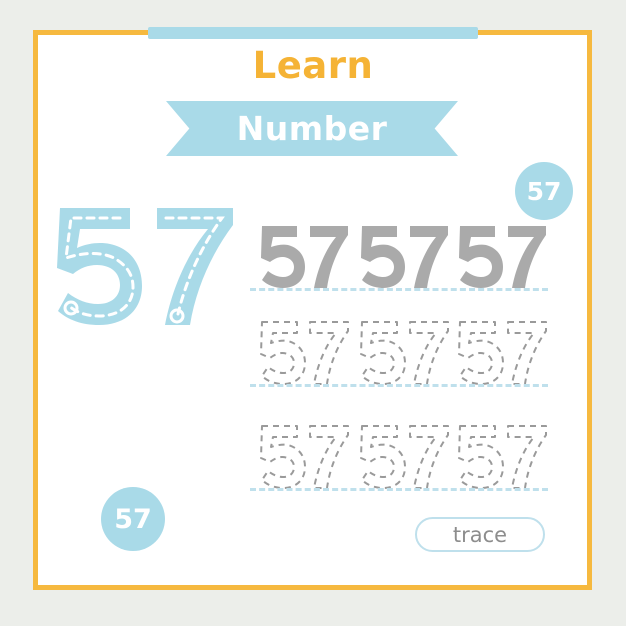 The height and width of the screenshot is (626, 626). I want to click on badge-top-right-label: 57, so click(544, 191).